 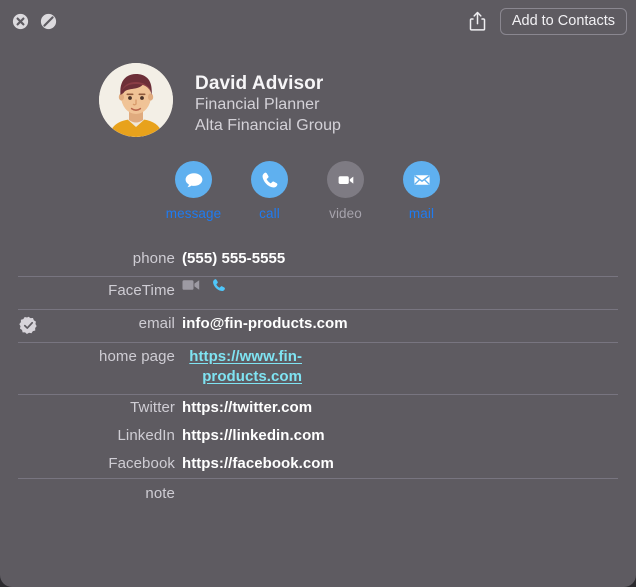 What do you see at coordinates (409, 464) in the screenshot?
I see `field-value-facebook: https://facebook.com` at bounding box center [409, 464].